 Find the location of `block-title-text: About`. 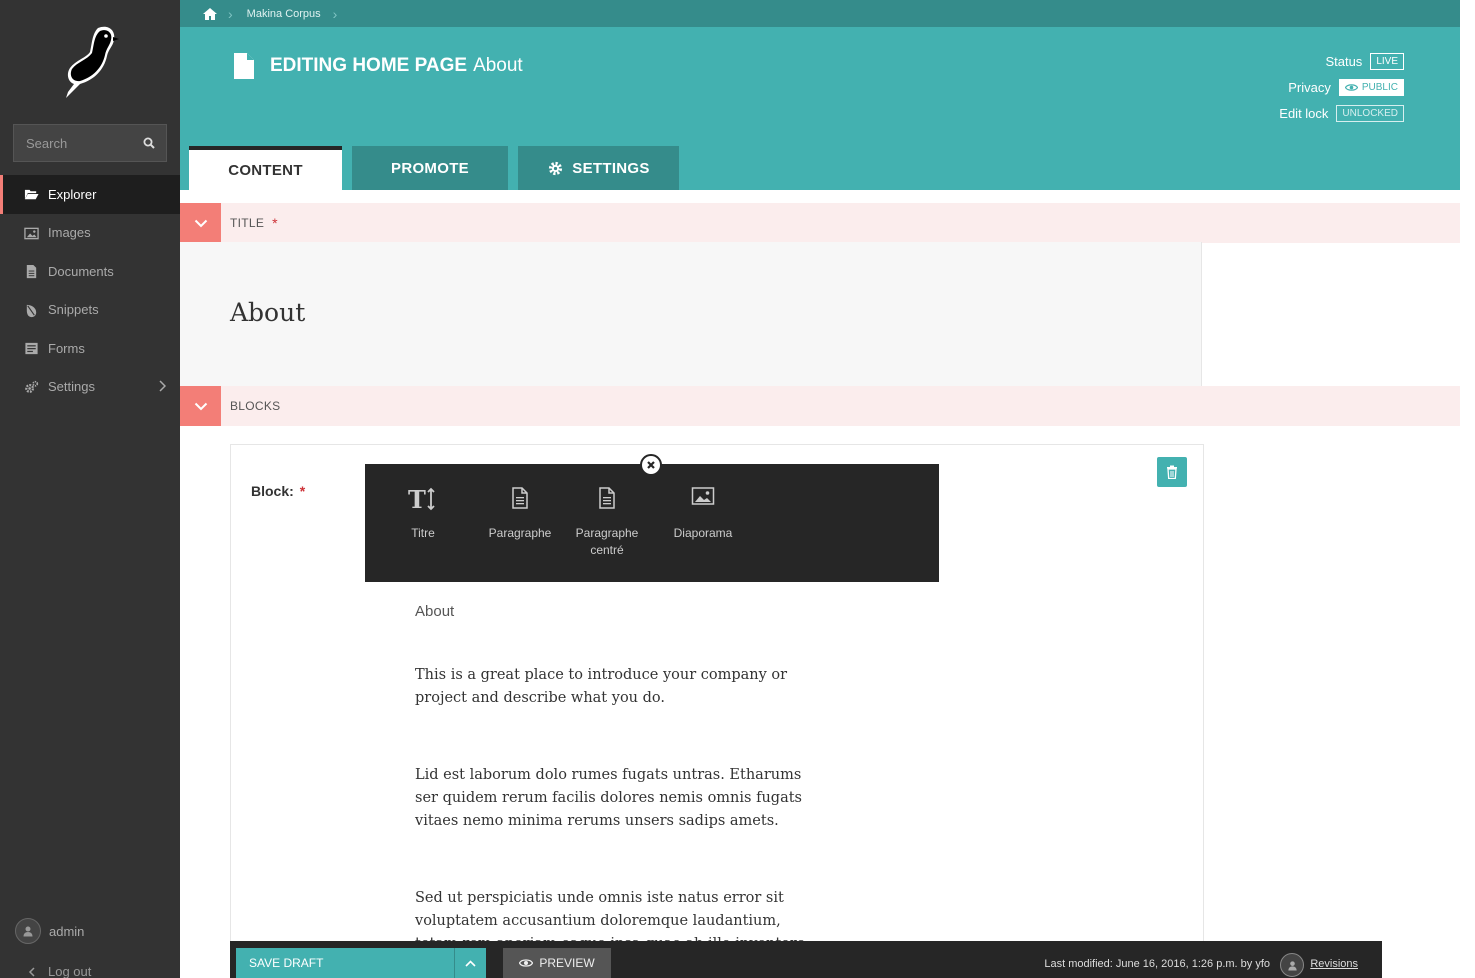

block-title-text: About is located at coordinates (435, 611).